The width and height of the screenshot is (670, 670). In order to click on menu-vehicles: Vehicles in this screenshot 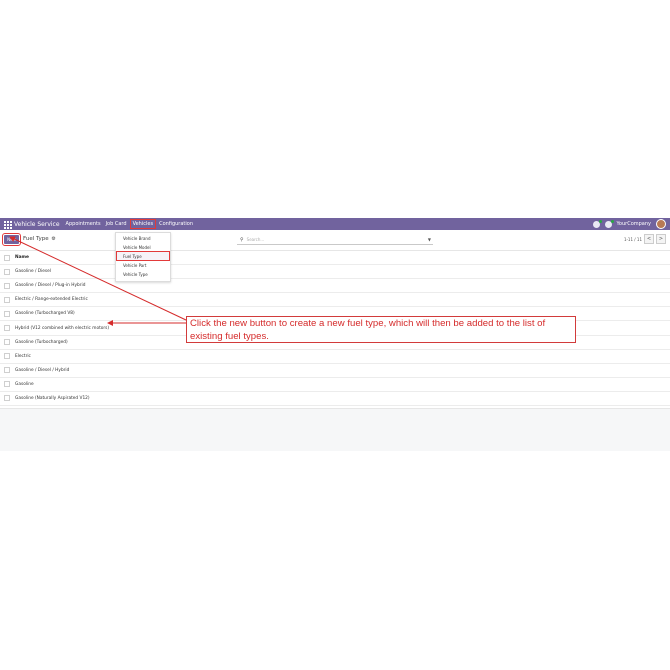, I will do `click(143, 224)`.